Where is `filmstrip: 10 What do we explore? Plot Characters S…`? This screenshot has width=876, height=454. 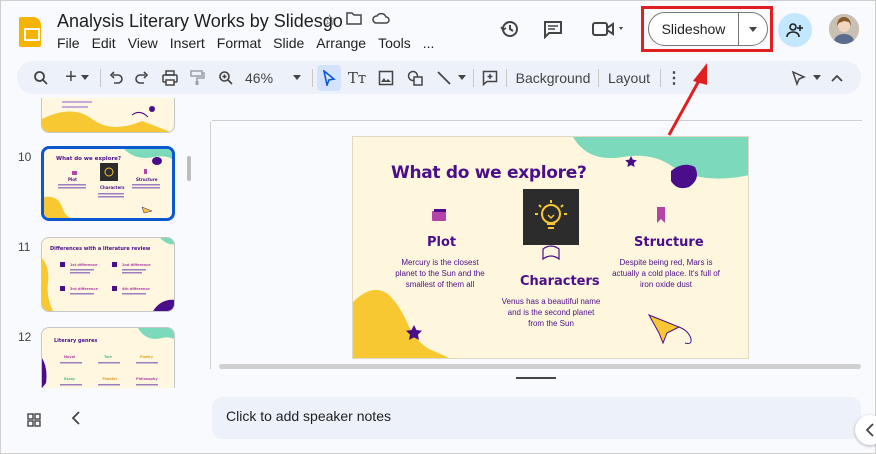 filmstrip: 10 What do we explore? Plot Characters S… is located at coordinates (101, 243).